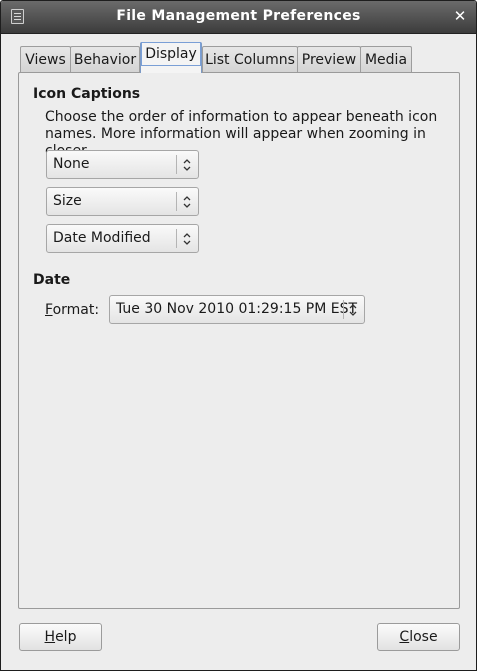 The image size is (477, 671). What do you see at coordinates (76, 310) in the screenshot?
I see `format-label-text: ormat:` at bounding box center [76, 310].